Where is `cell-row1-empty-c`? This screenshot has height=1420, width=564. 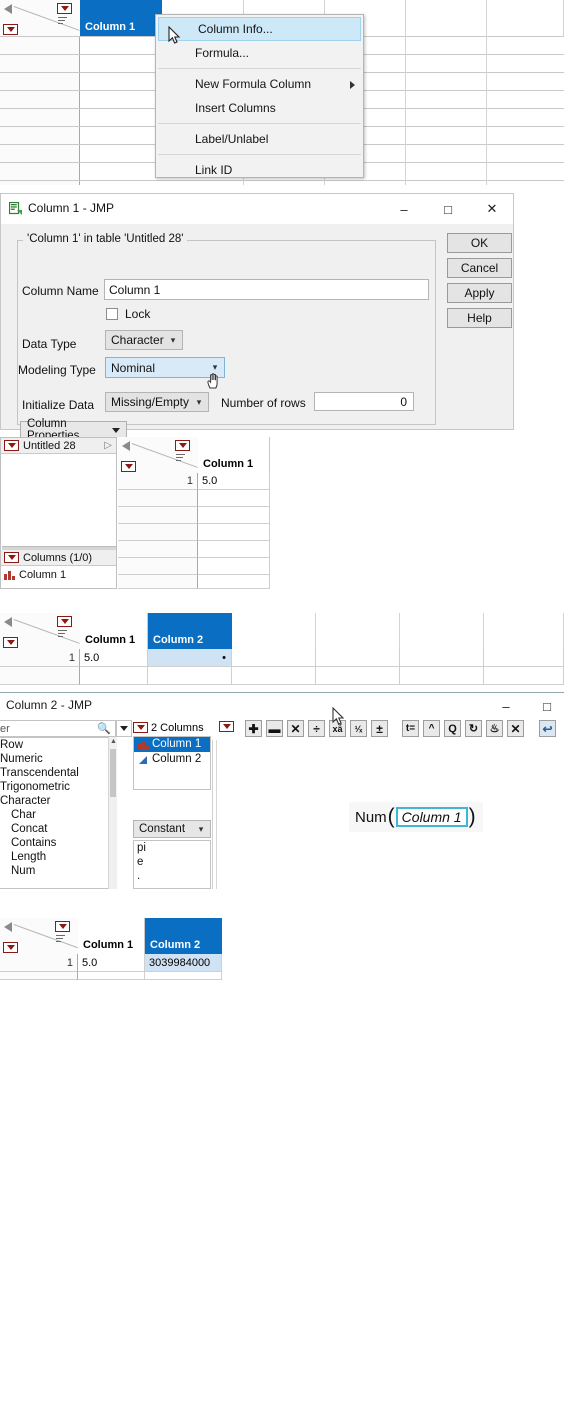
cell-row1-empty-c is located at coordinates (442, 658).